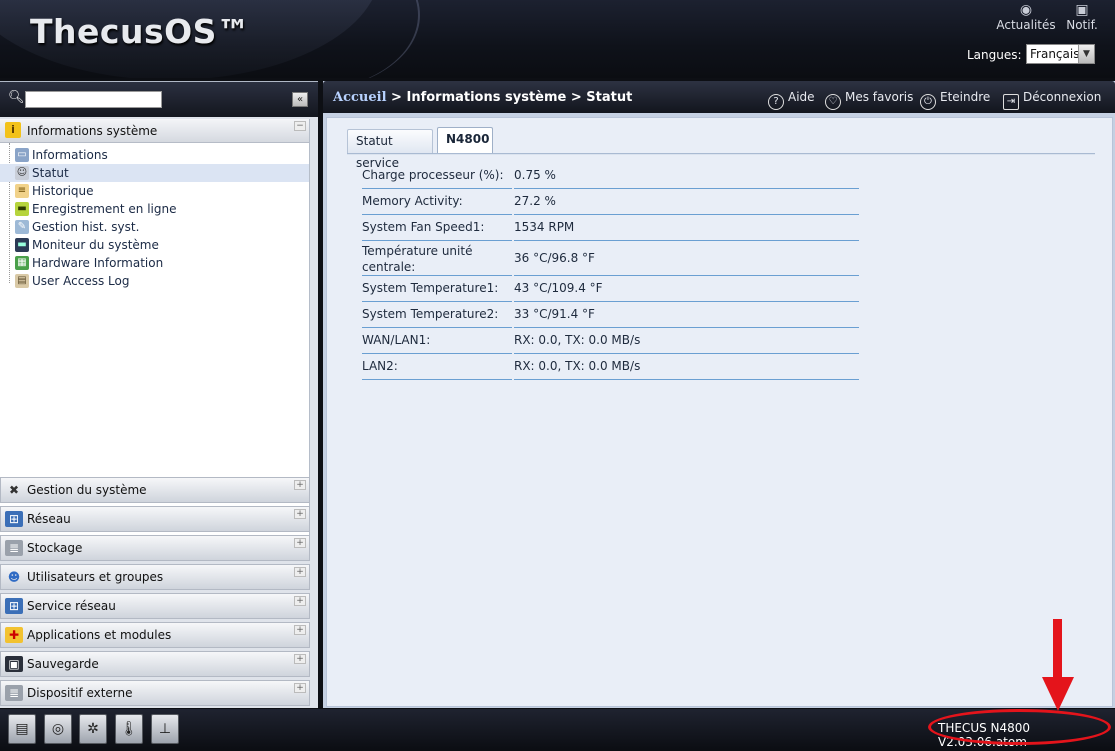  I want to click on panel-utilisateurs: ☻ Utilisateurs et groupes +, so click(155, 577).